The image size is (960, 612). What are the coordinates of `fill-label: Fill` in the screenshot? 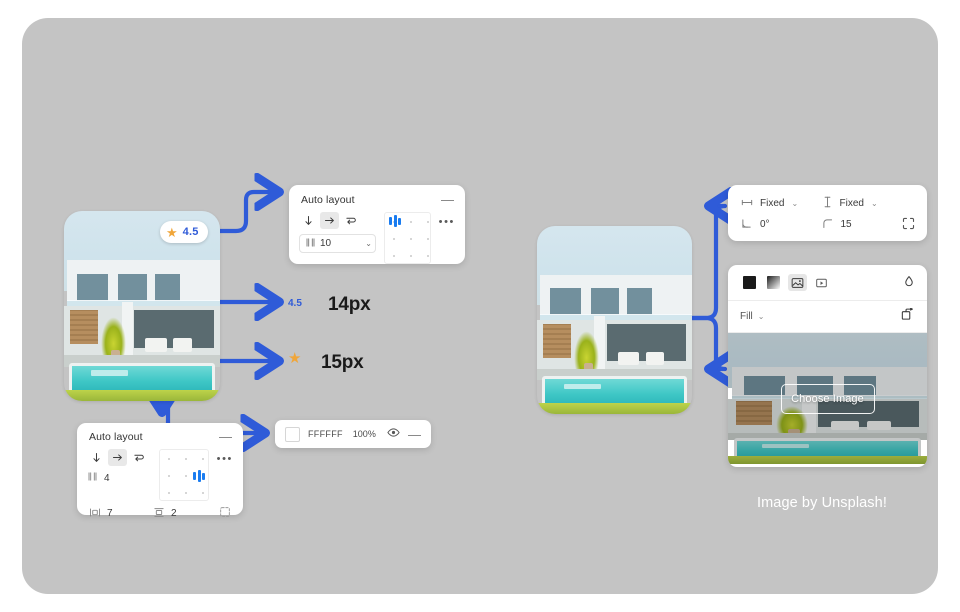 It's located at (746, 316).